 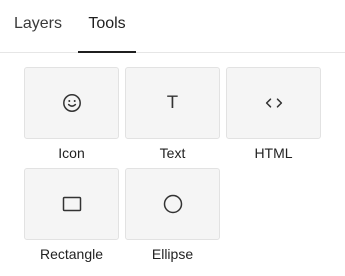 I want to click on tool-icon: Icon, so click(x=71, y=114).